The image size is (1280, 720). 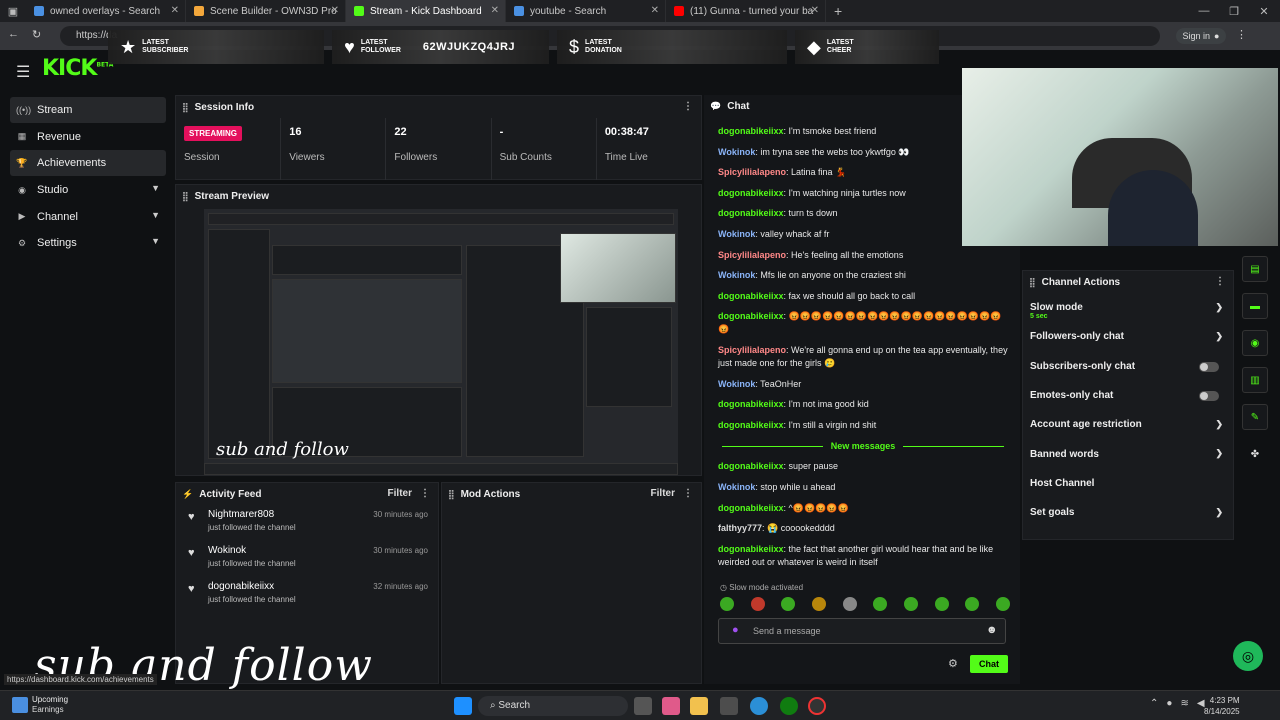 I want to click on chart-icon: ▦, so click(x=22, y=136).